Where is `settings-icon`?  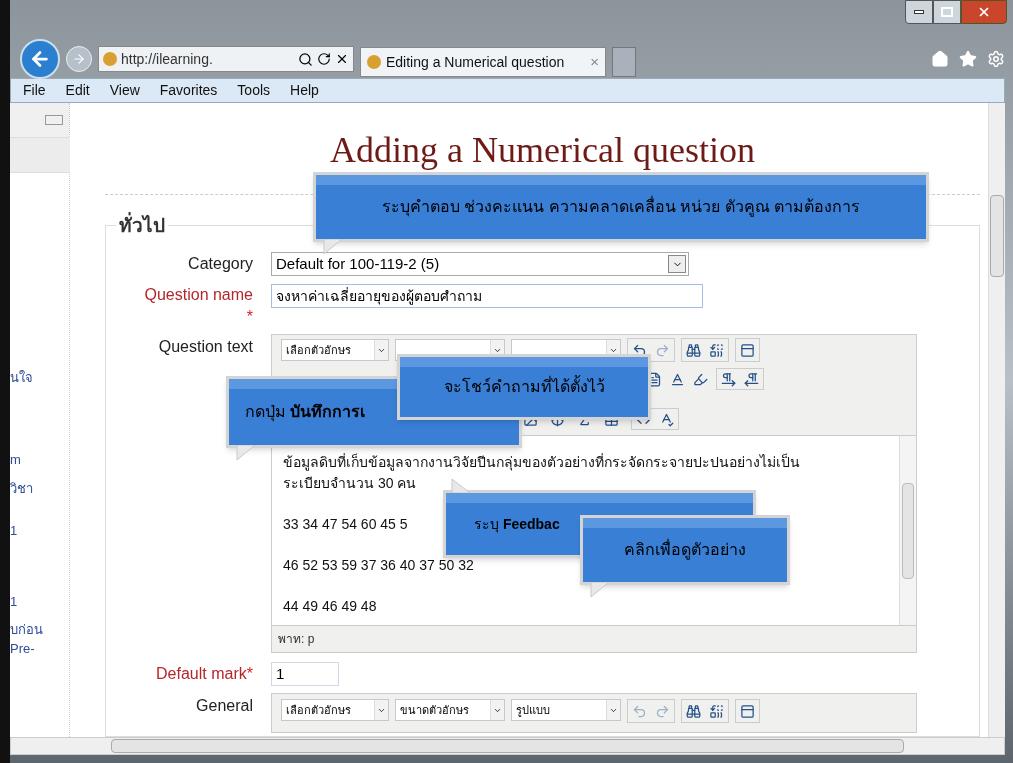
settings-icon is located at coordinates (996, 59).